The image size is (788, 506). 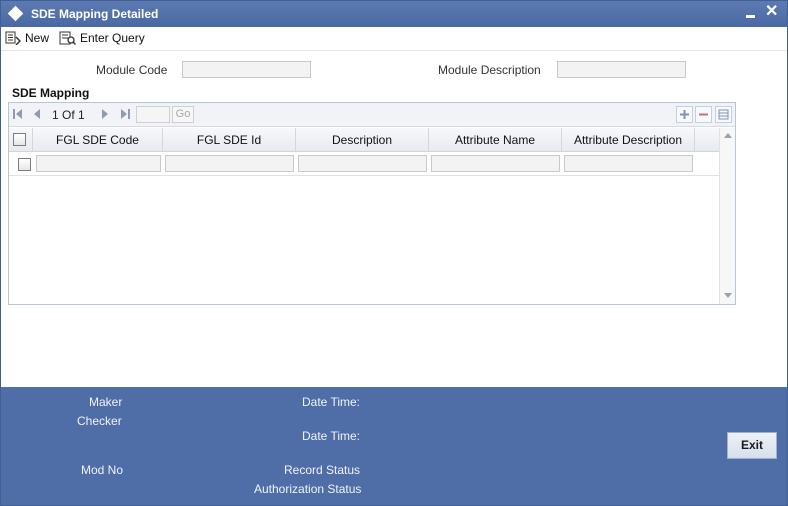 What do you see at coordinates (489, 70) in the screenshot?
I see `module-description-label: Module Description` at bounding box center [489, 70].